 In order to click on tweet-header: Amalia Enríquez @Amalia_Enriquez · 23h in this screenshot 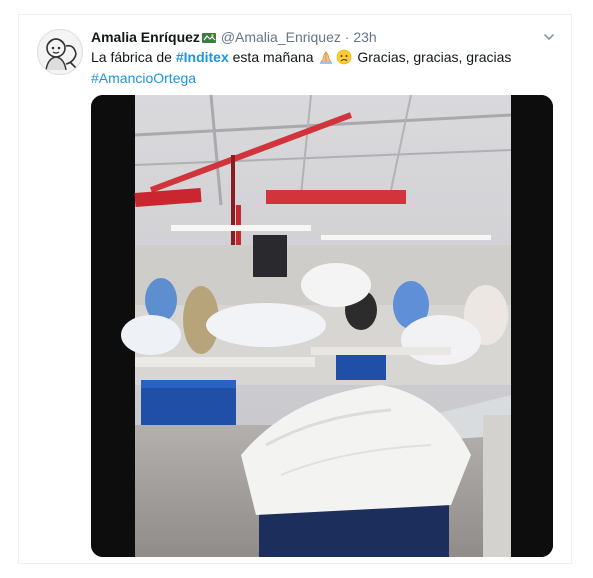, I will do `click(234, 38)`.